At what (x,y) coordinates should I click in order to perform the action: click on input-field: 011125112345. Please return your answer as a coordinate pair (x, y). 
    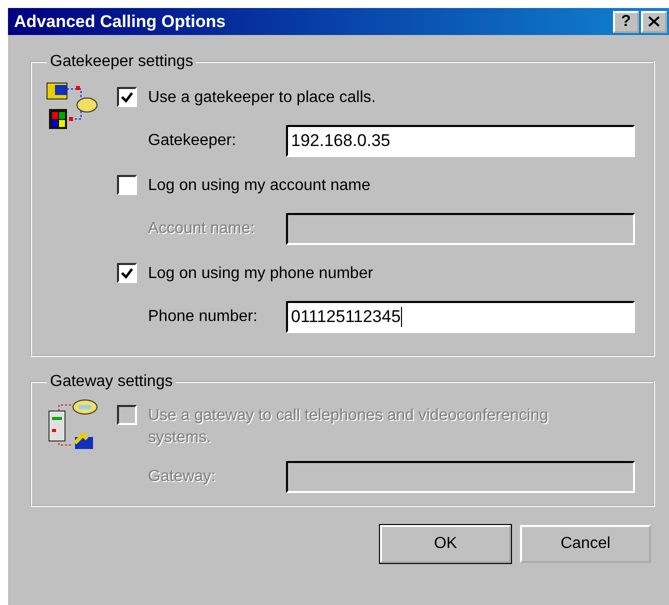
    Looking at the image, I should click on (460, 317).